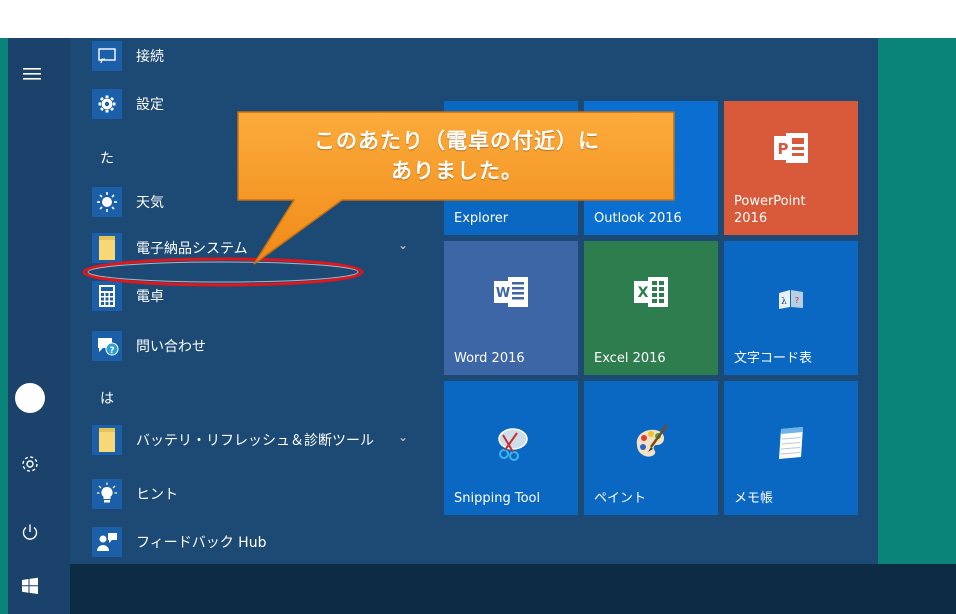 Image resolution: width=956 pixels, height=614 pixels. I want to click on app-label: 接続, so click(150, 57).